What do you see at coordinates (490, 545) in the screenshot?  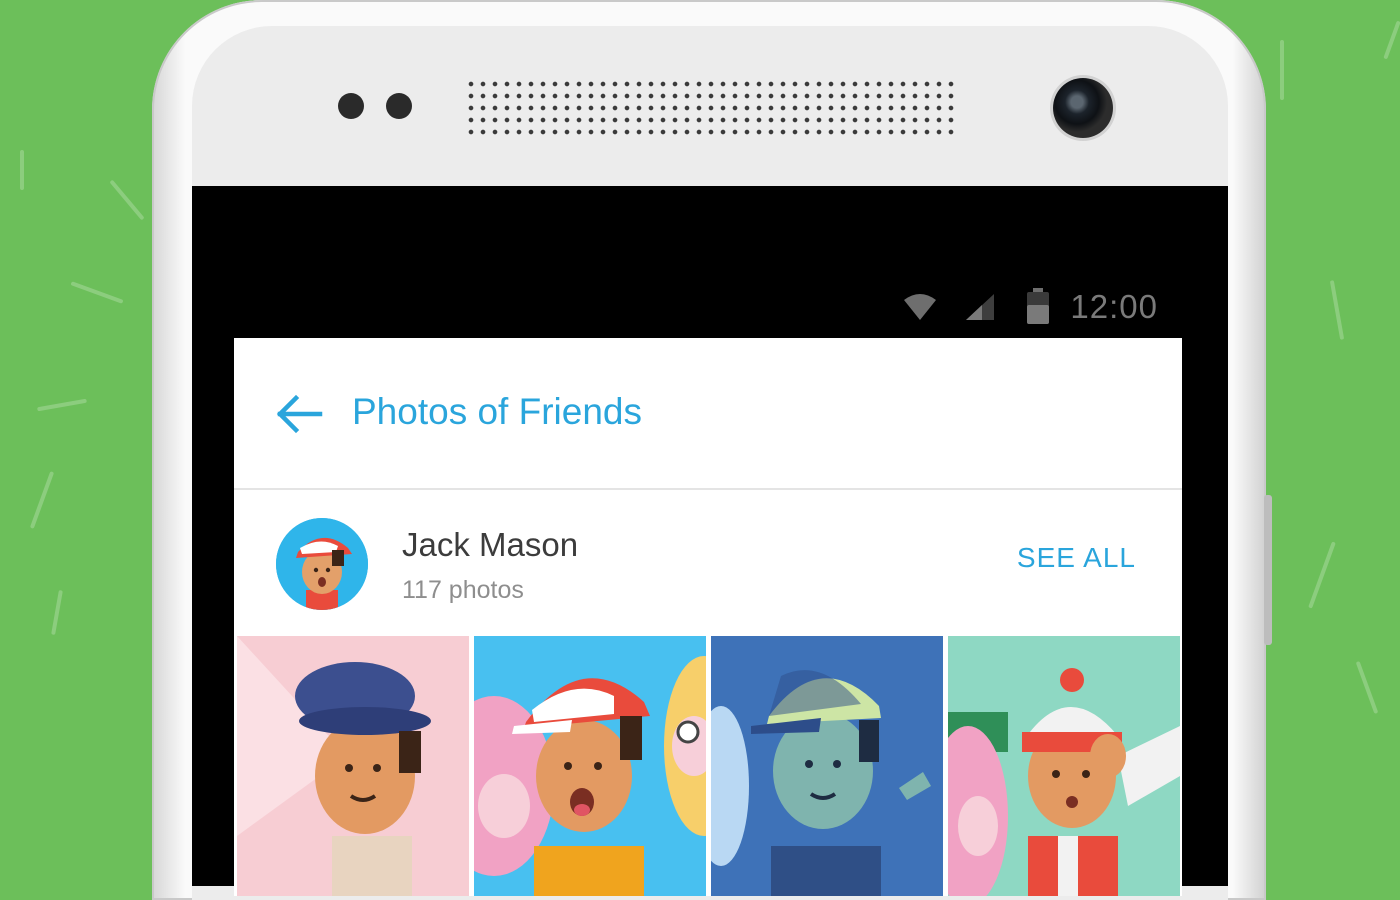 I see `friend-name: Jack Mason` at bounding box center [490, 545].